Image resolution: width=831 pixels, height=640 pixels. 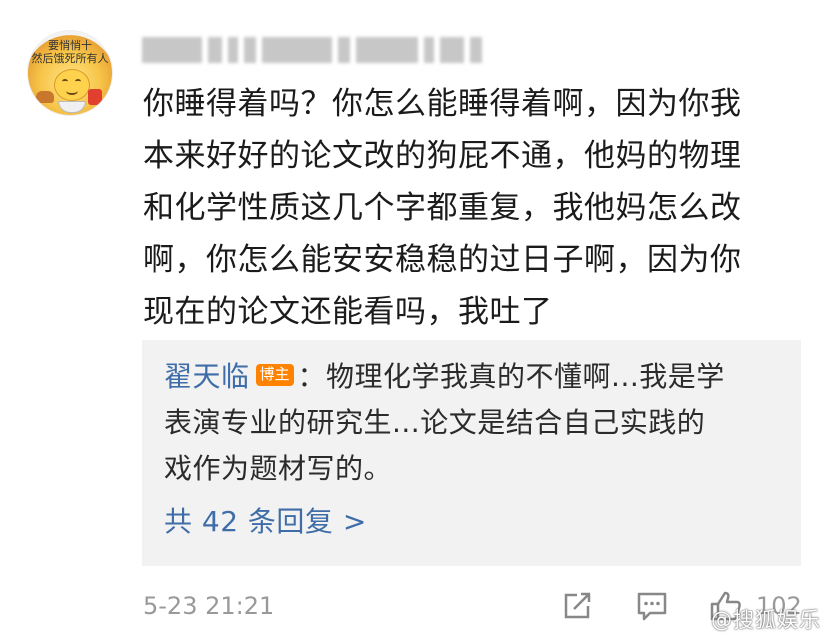 What do you see at coordinates (652, 606) in the screenshot?
I see `reply-icon` at bounding box center [652, 606].